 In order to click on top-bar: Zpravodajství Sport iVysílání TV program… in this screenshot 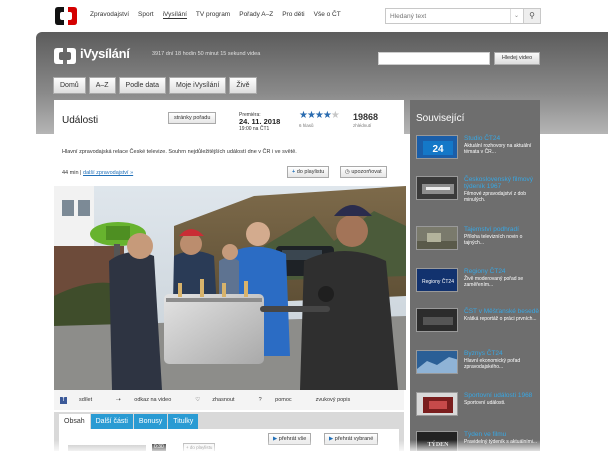, I will do `click(304, 16)`.